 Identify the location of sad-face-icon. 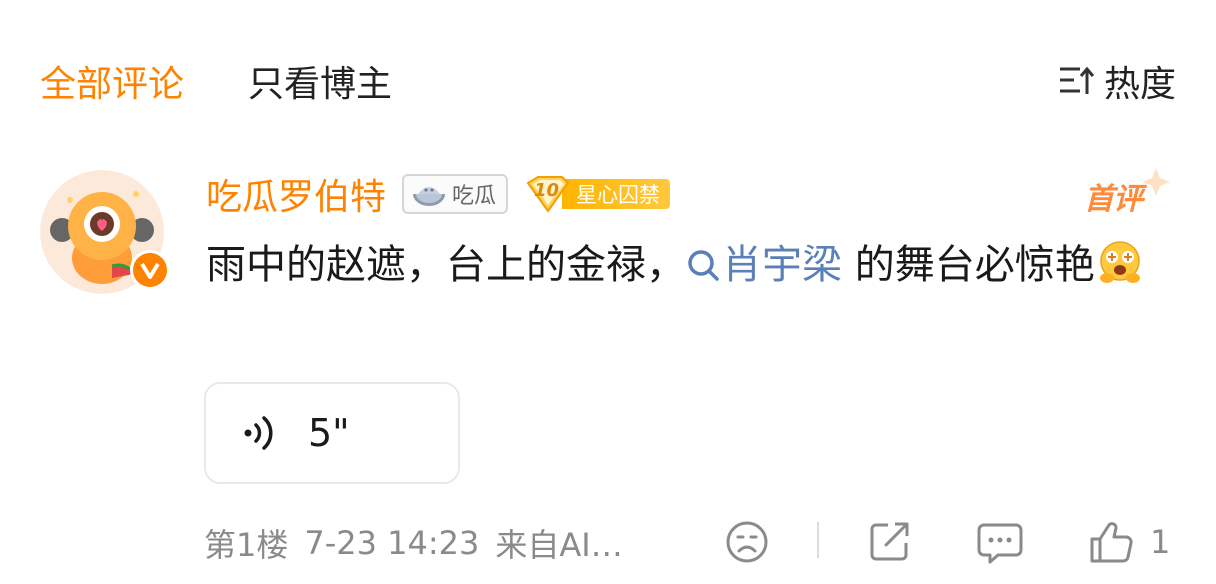
(747, 542).